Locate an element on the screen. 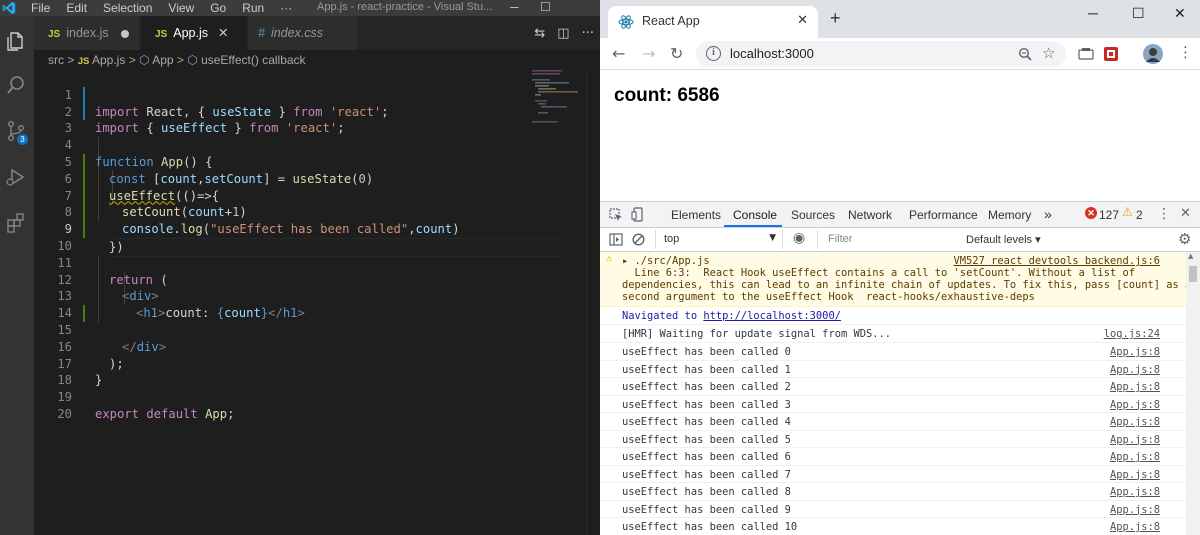  site-info-icon: i is located at coordinates (713, 53).